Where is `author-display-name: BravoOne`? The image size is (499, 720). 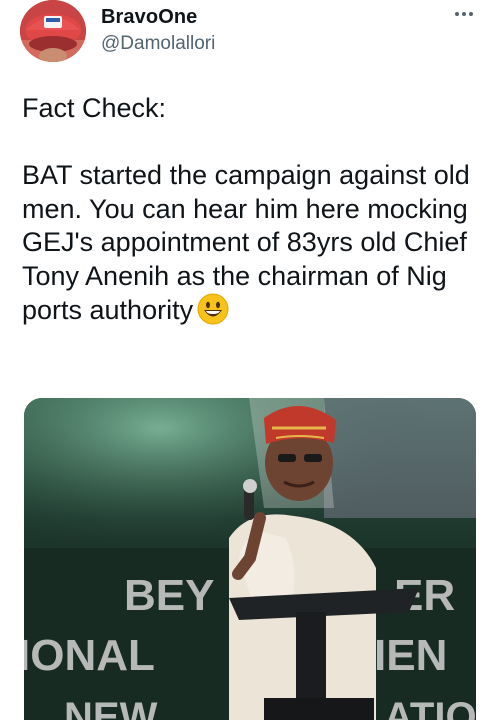 author-display-name: BravoOne is located at coordinates (149, 17).